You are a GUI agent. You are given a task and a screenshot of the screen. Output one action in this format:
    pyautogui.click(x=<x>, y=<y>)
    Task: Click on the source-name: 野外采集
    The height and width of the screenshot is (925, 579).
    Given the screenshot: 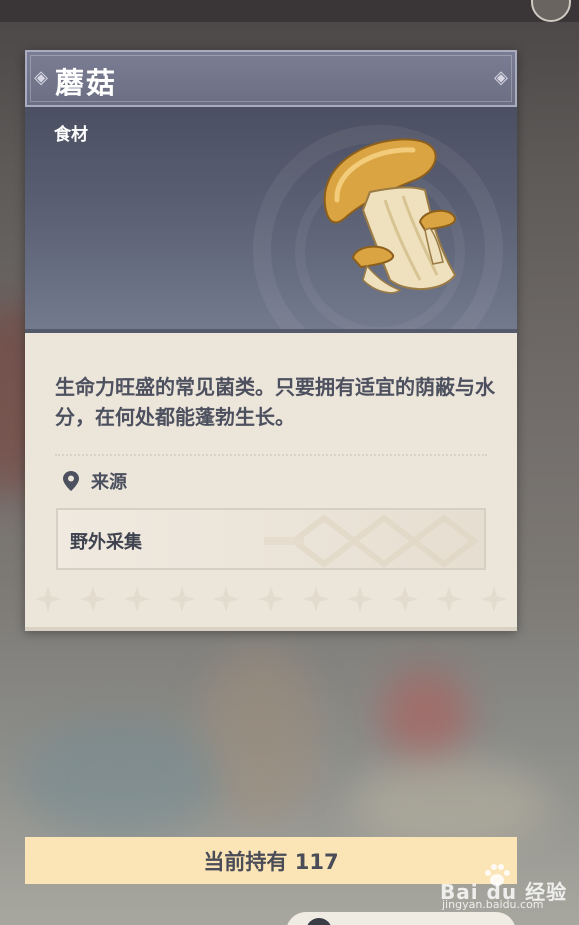 What is the action you would take?
    pyautogui.click(x=106, y=542)
    